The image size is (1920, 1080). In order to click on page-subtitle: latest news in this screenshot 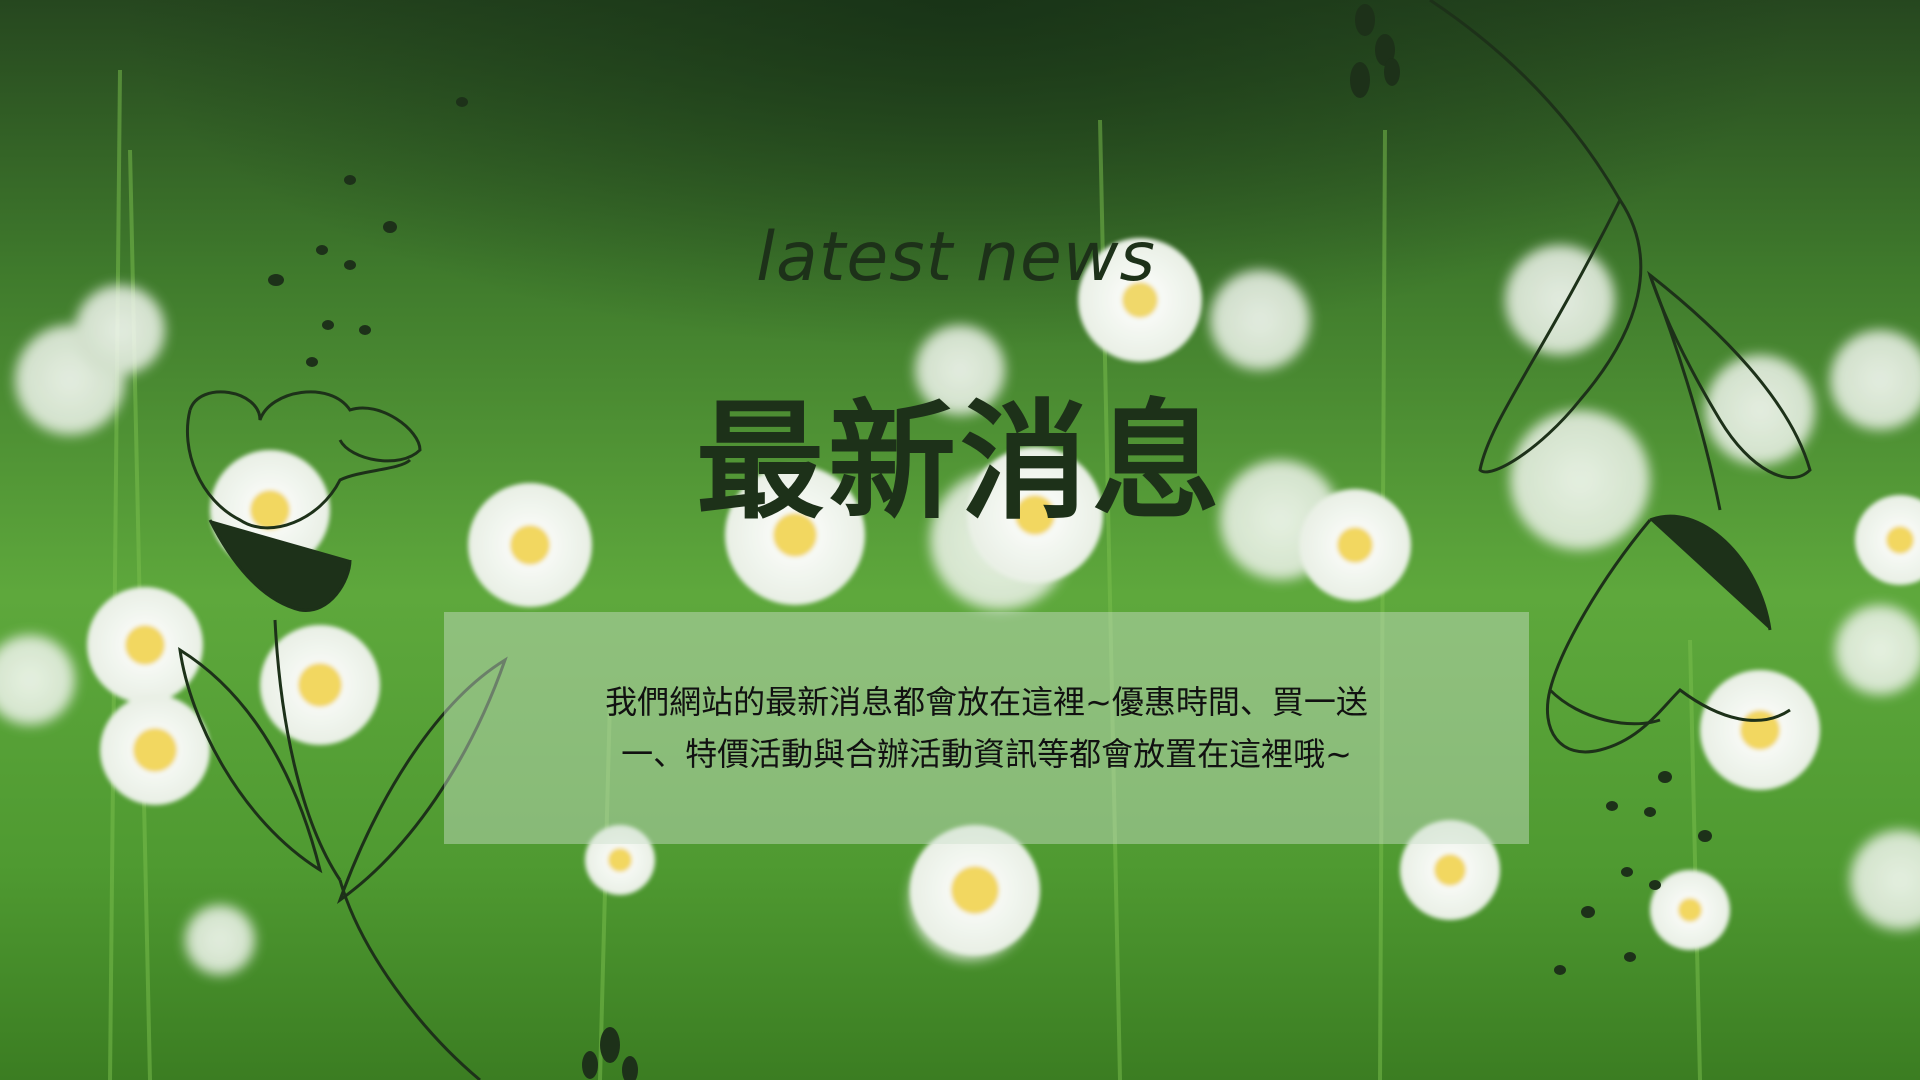, I will do `click(956, 257)`.